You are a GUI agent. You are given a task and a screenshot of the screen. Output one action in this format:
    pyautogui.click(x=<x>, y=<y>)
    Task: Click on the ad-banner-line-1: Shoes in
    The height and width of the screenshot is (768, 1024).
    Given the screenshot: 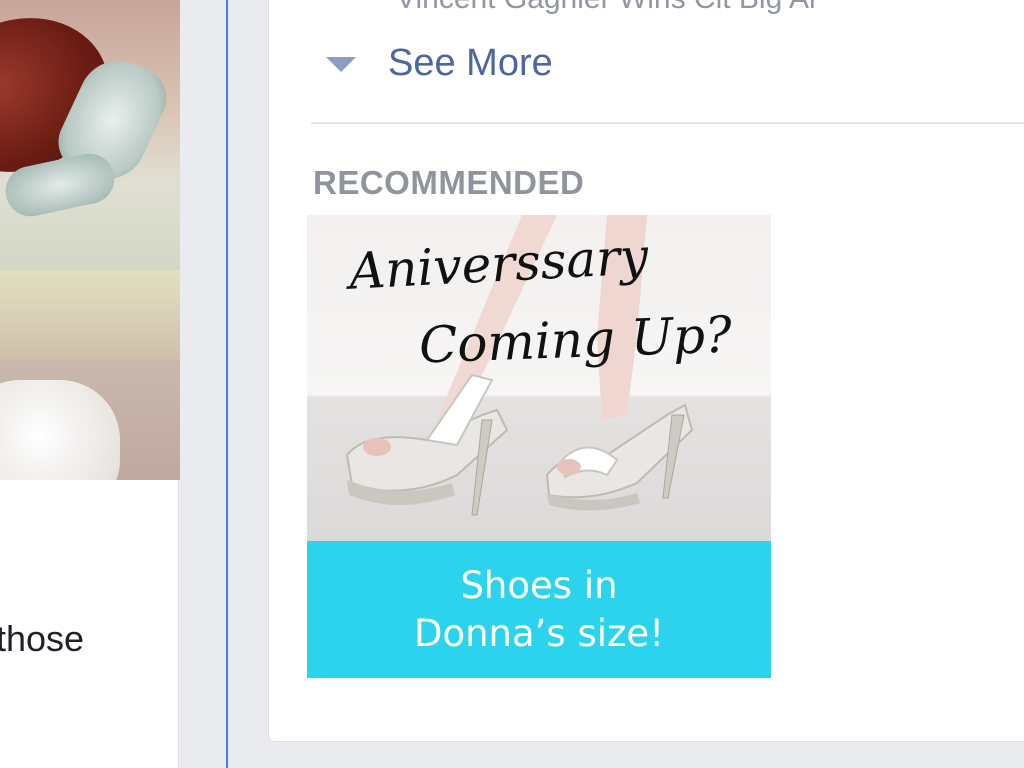 What is the action you would take?
    pyautogui.click(x=539, y=585)
    